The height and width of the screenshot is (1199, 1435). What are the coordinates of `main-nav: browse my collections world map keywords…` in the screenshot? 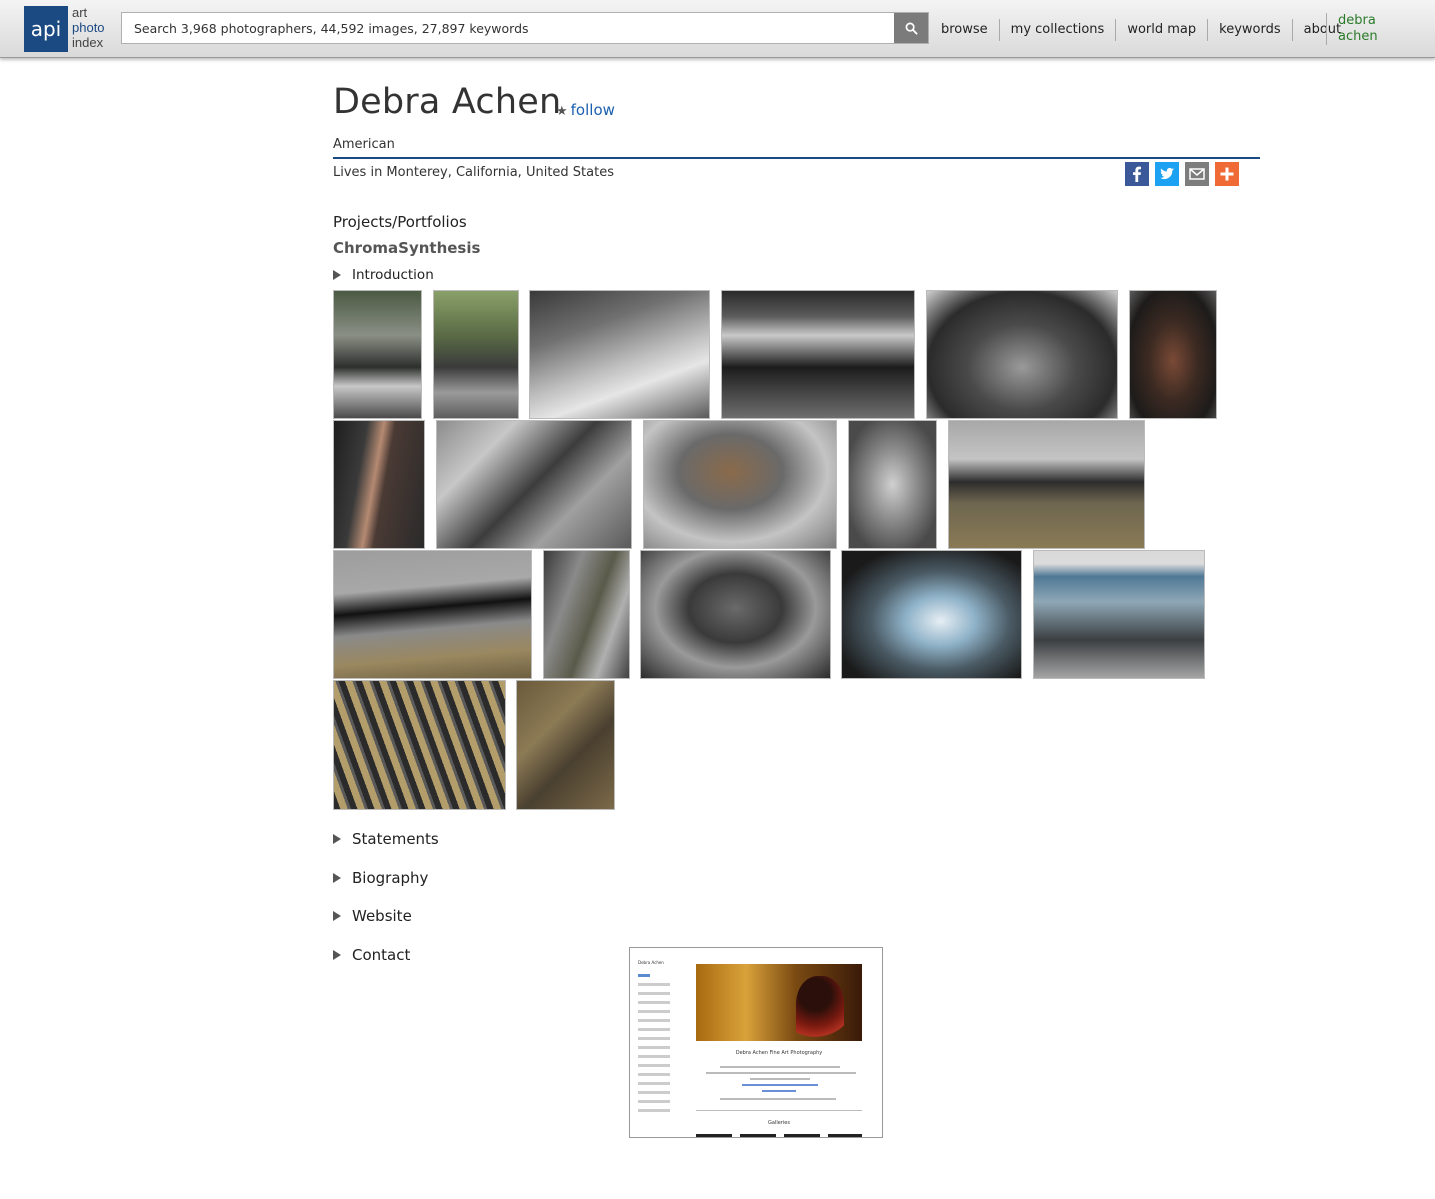 It's located at (1141, 30).